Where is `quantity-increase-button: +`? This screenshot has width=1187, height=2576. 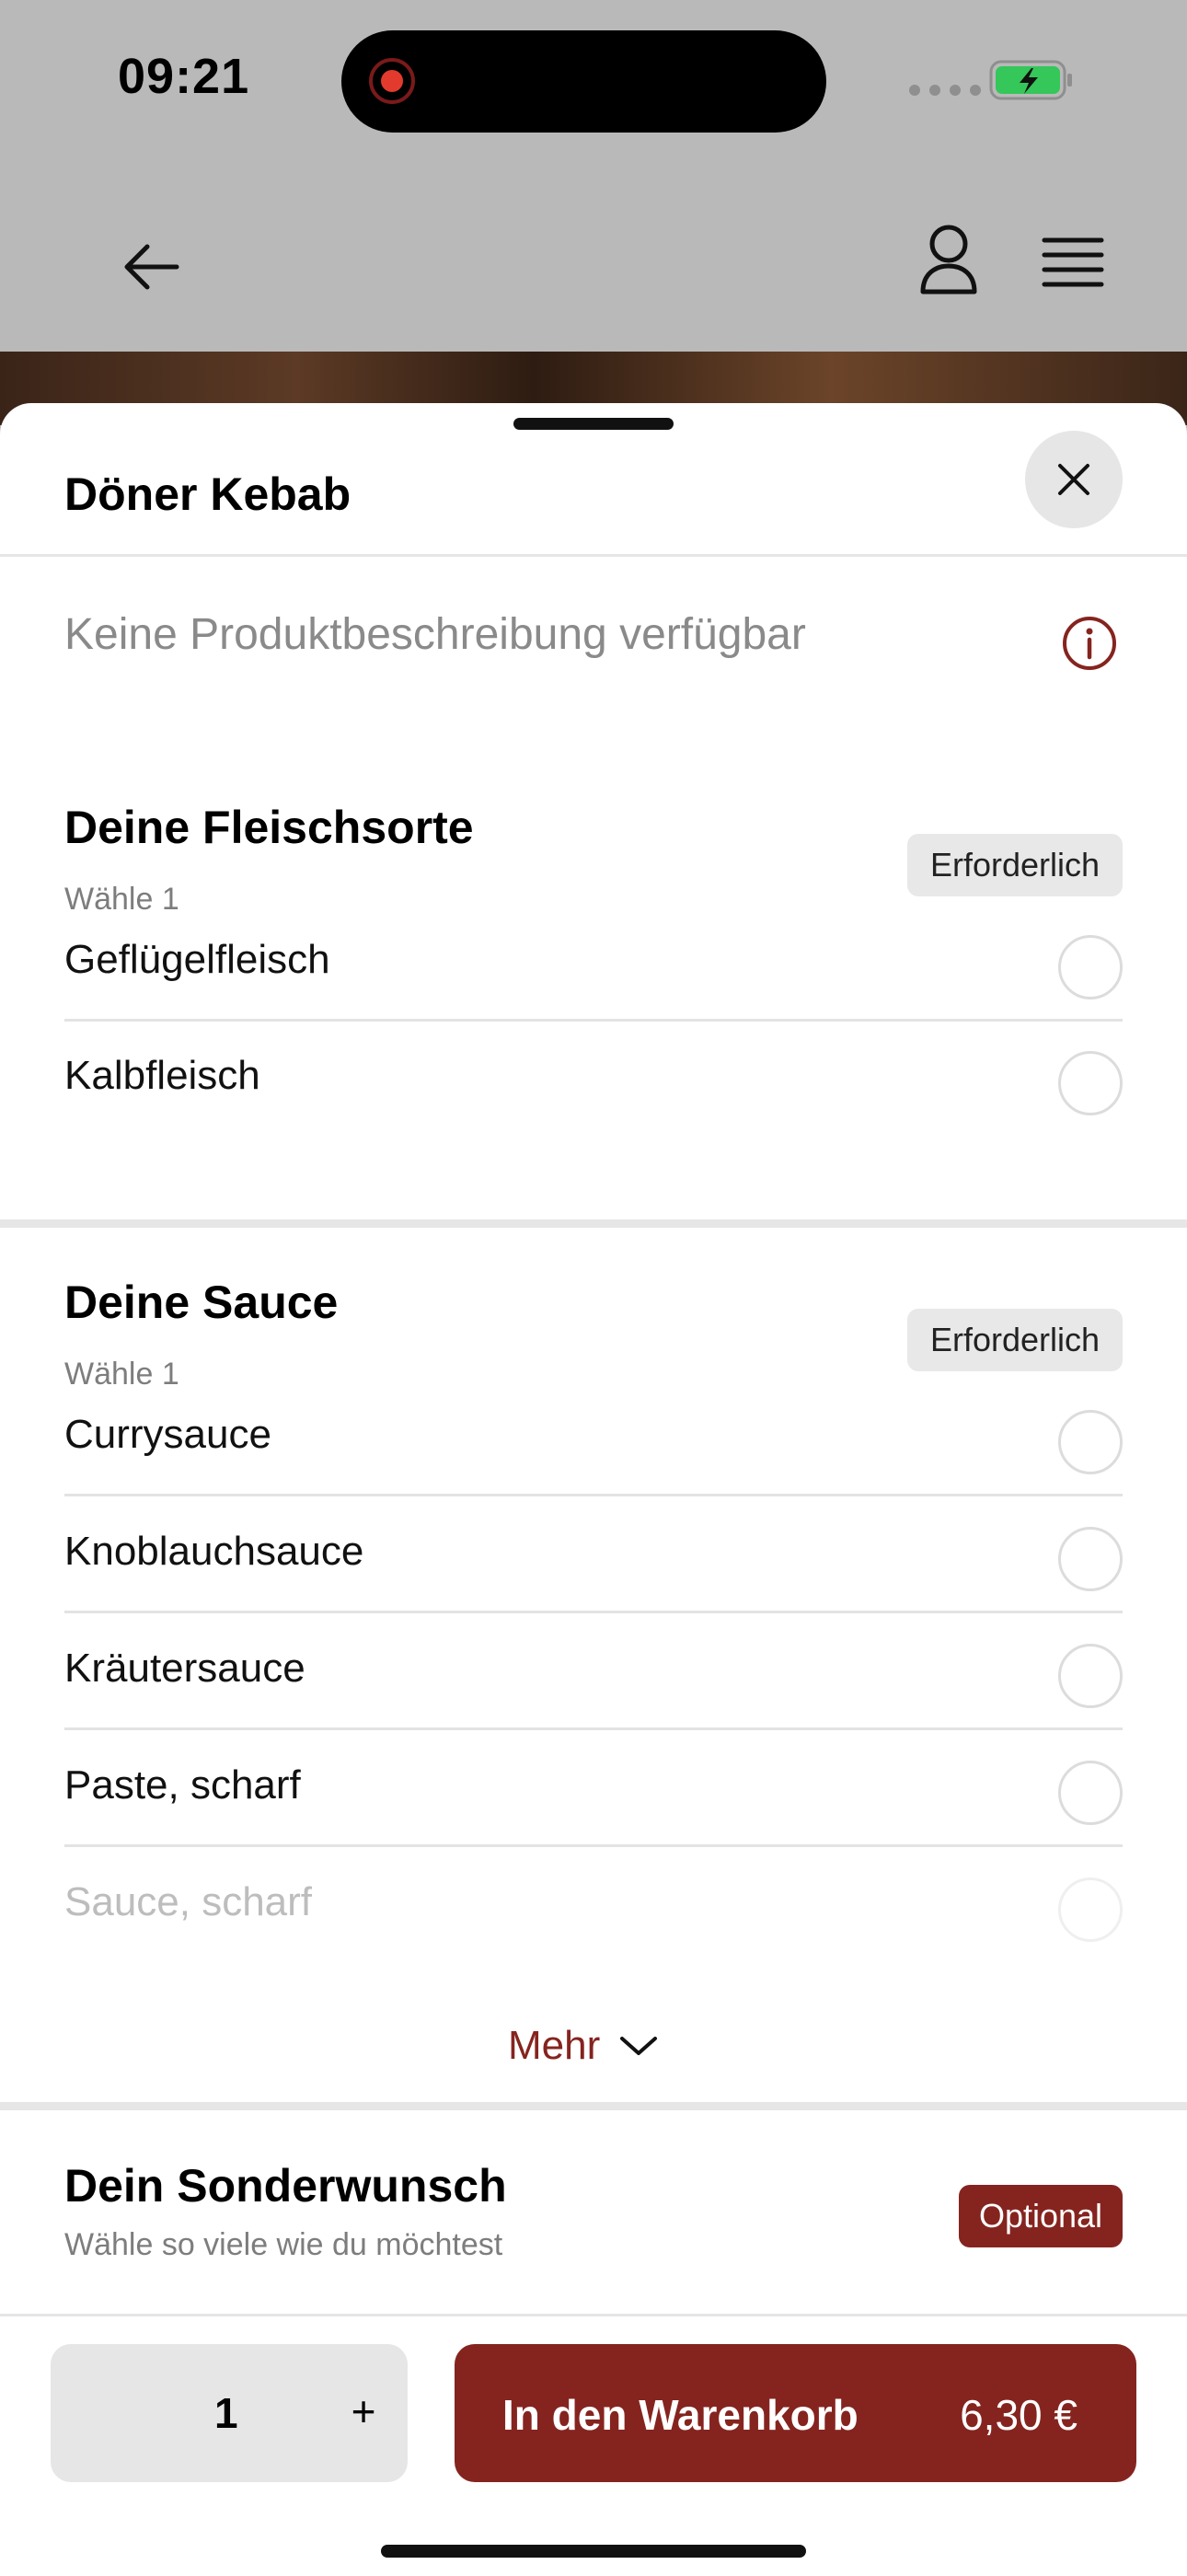 quantity-increase-button: + is located at coordinates (363, 2411).